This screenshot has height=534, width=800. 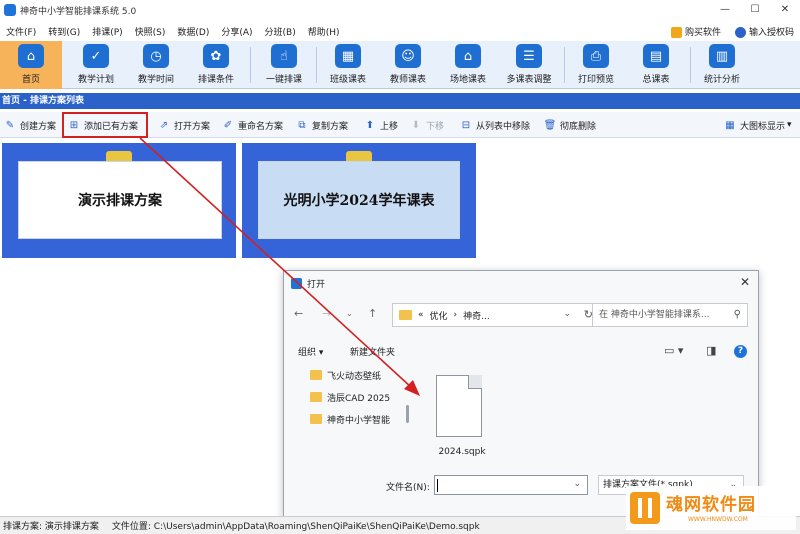 I want to click on rename-plan-button: ✐ 重命名方案, so click(x=252, y=125).